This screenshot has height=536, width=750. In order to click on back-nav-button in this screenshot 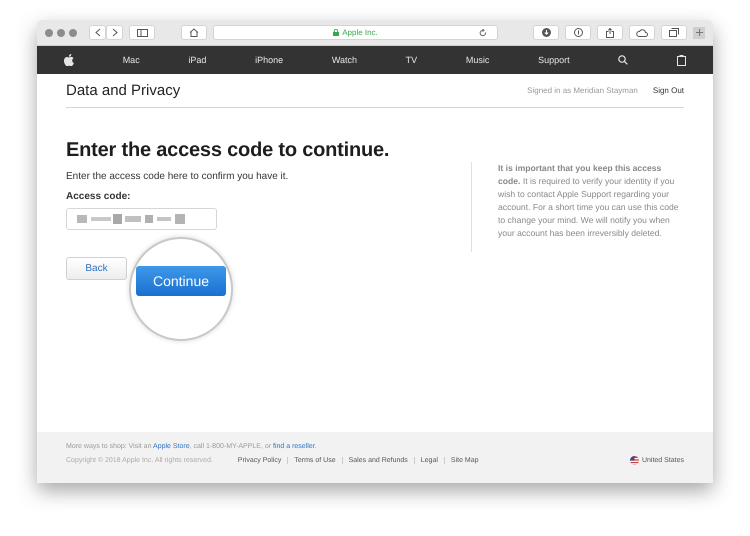, I will do `click(97, 32)`.